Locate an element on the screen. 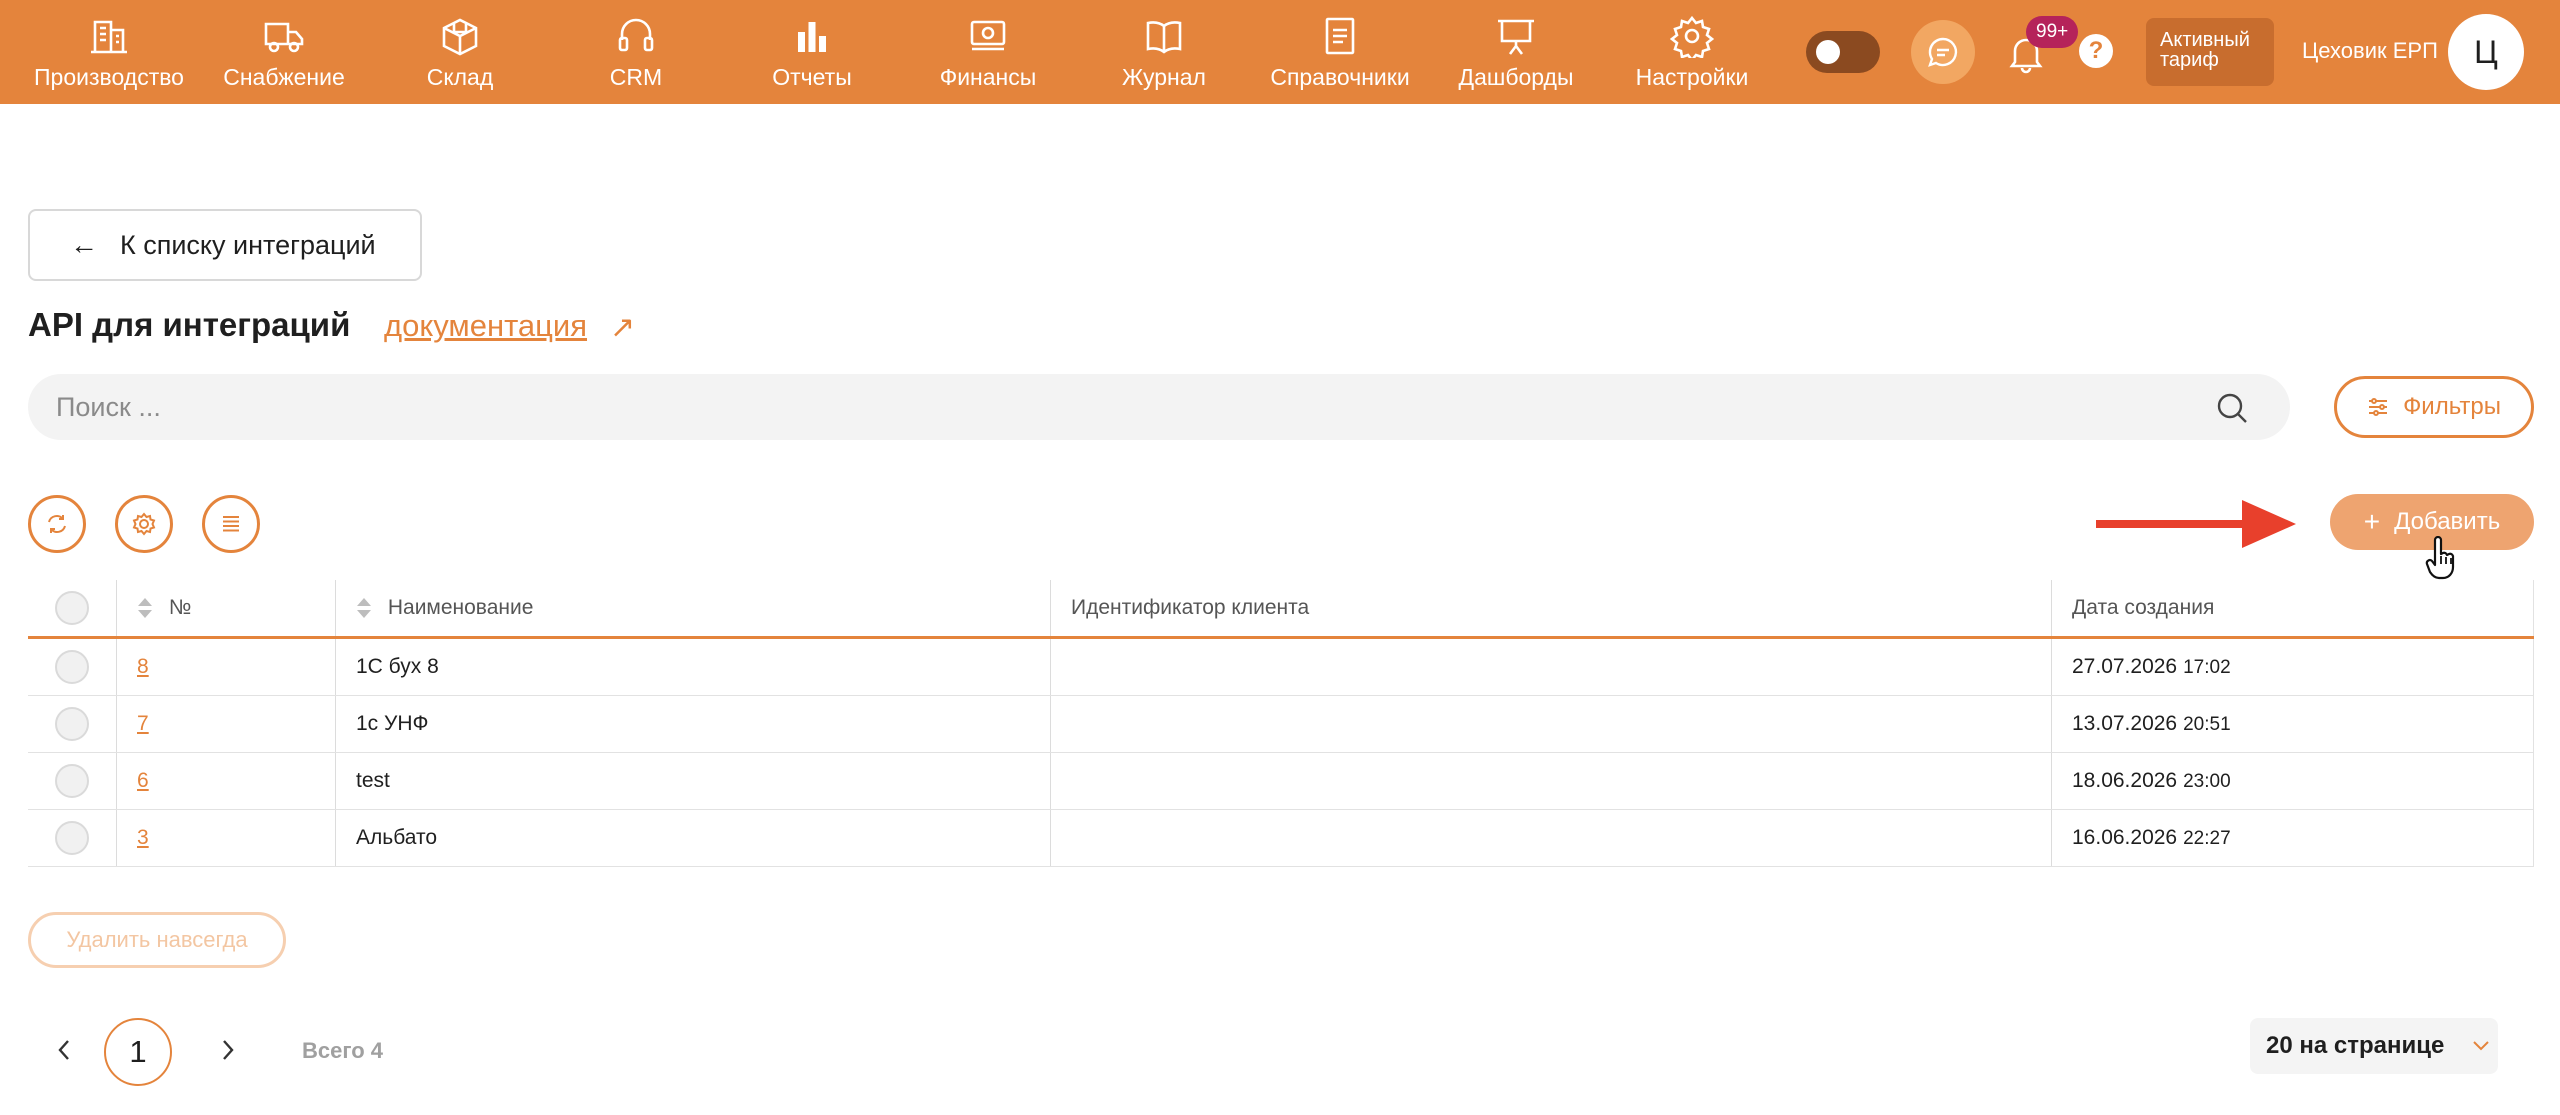 This screenshot has height=1115, width=2560. table-settings-button is located at coordinates (144, 524).